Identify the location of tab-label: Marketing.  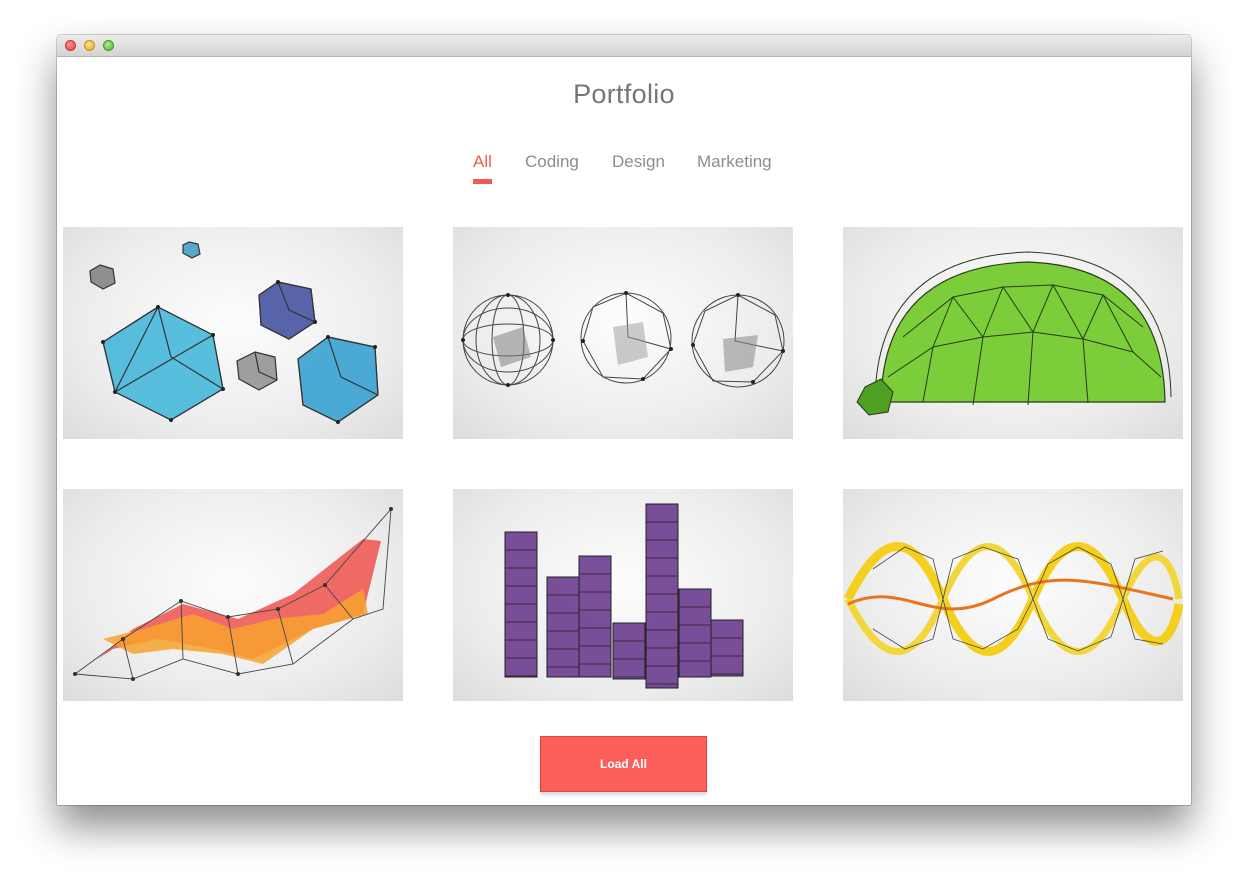
(734, 161).